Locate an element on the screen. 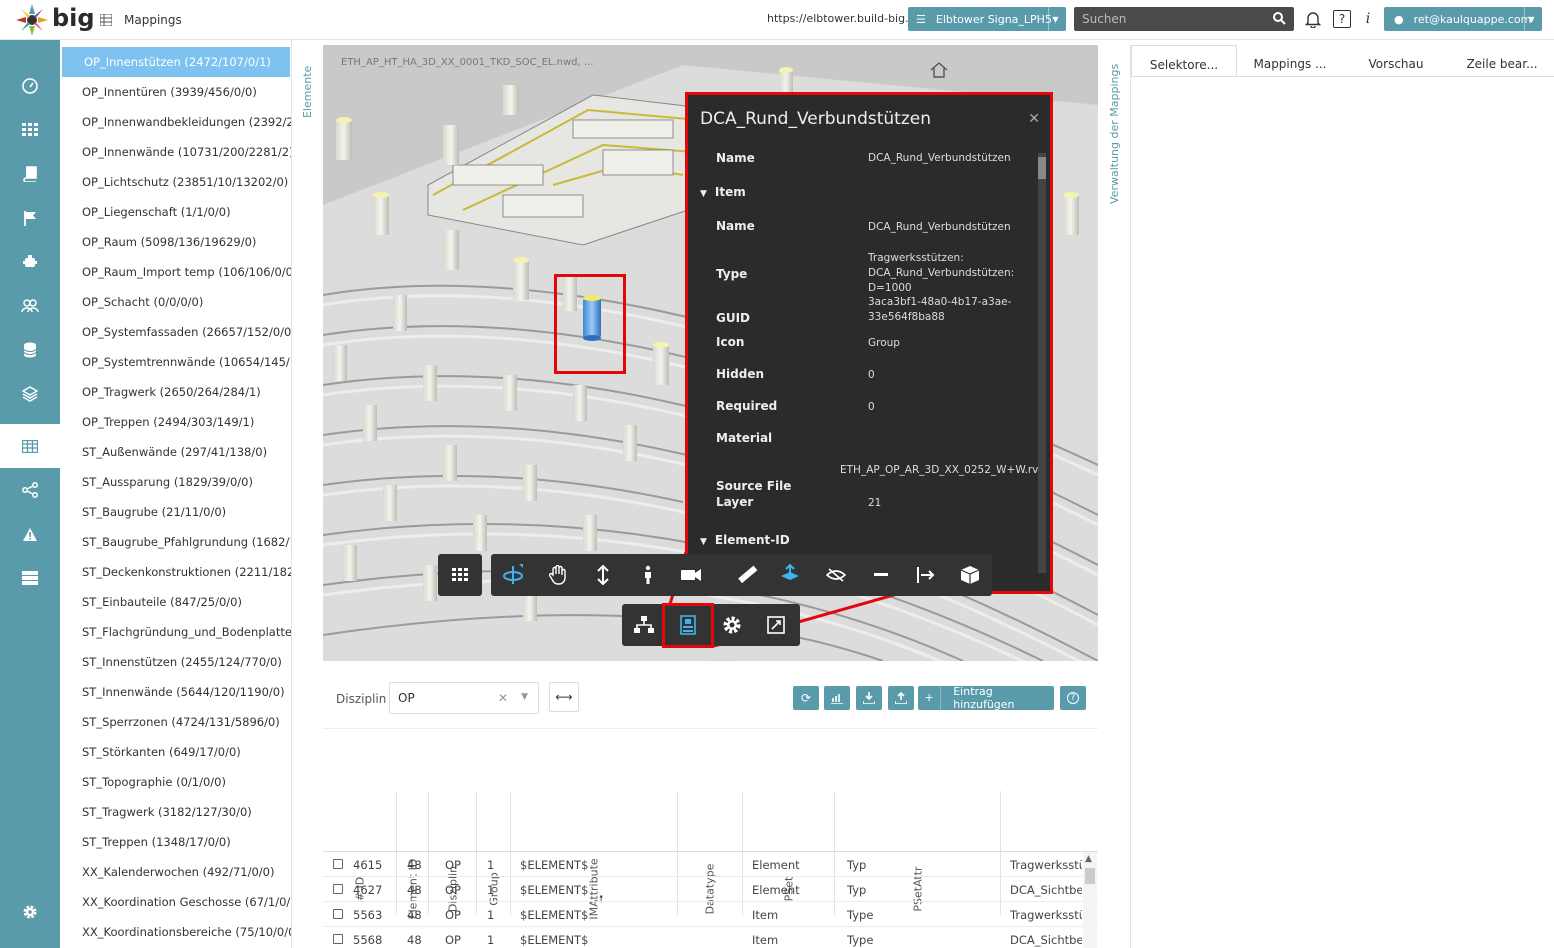 This screenshot has width=1554, height=948. element-list-item: OP_Schacht (0/0/0/0) is located at coordinates (175, 302).